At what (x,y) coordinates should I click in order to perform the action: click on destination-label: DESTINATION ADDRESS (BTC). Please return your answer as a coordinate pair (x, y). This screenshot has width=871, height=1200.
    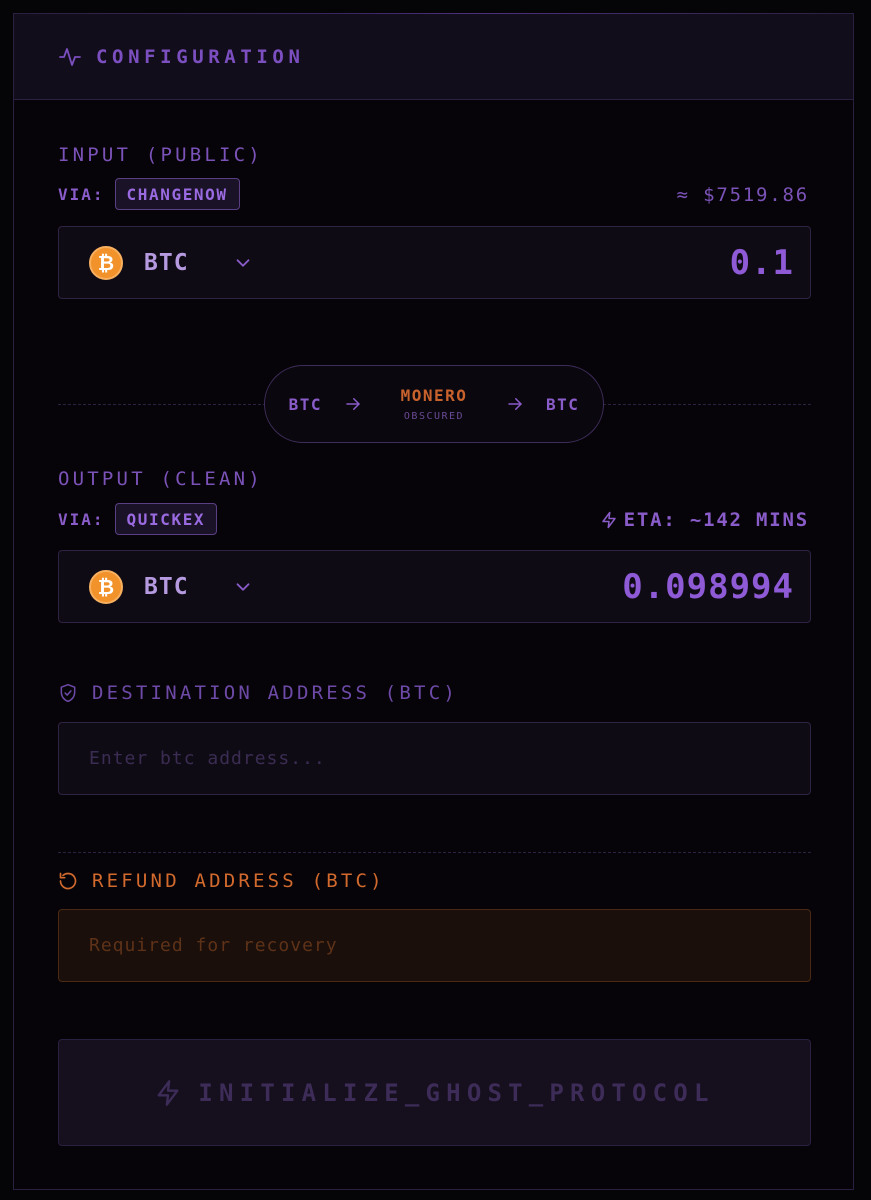
    Looking at the image, I should click on (258, 693).